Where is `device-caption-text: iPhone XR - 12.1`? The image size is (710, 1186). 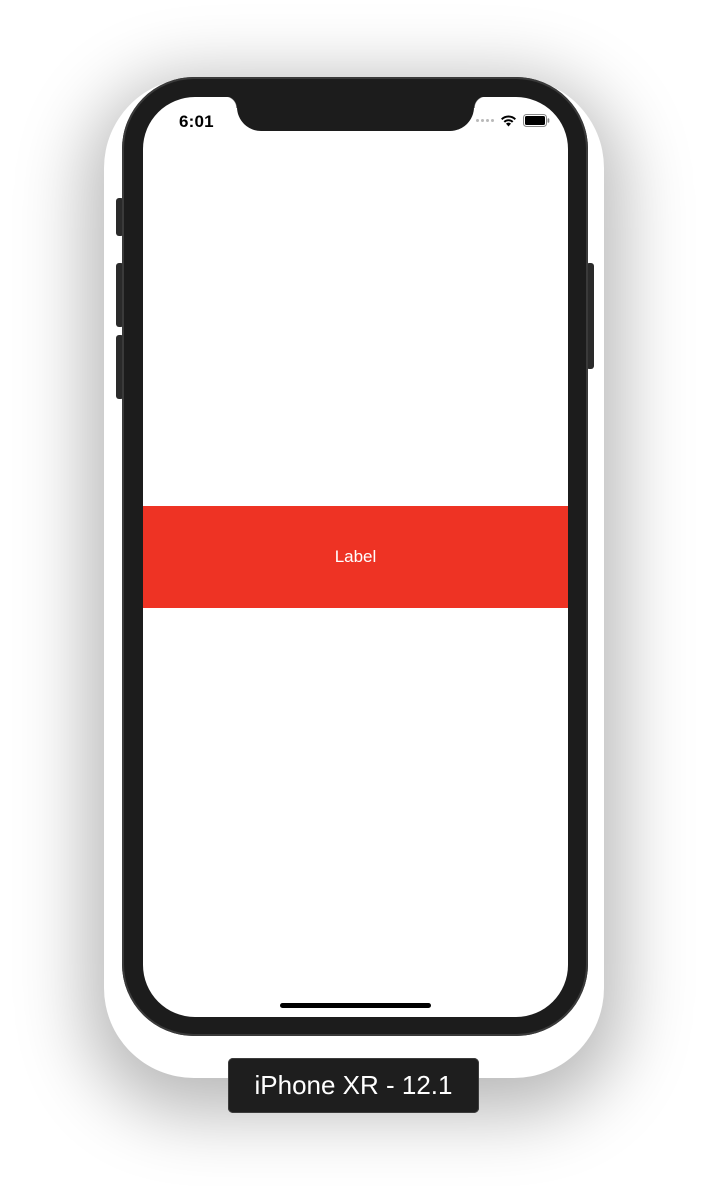 device-caption-text: iPhone XR - 12.1 is located at coordinates (353, 1085).